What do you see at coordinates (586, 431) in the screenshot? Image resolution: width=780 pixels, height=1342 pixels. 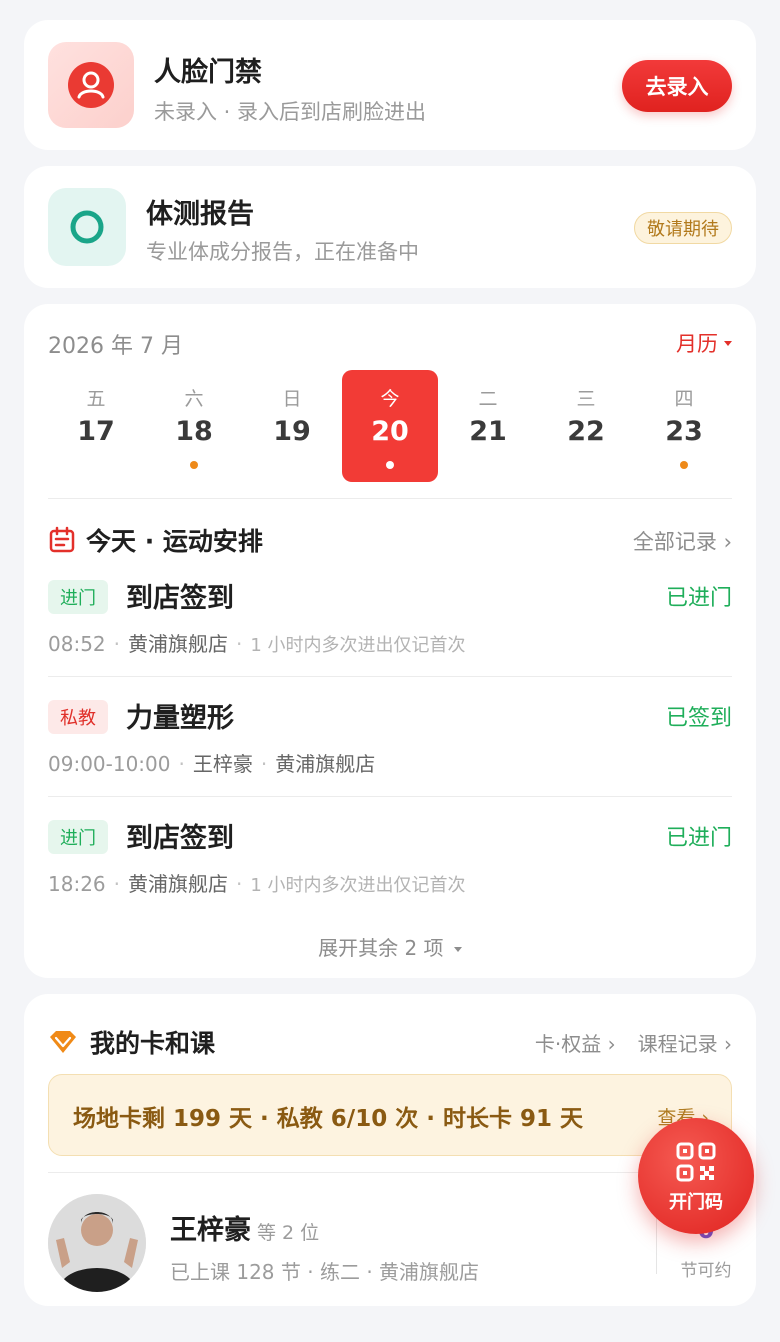 I see `date-number: 22` at bounding box center [586, 431].